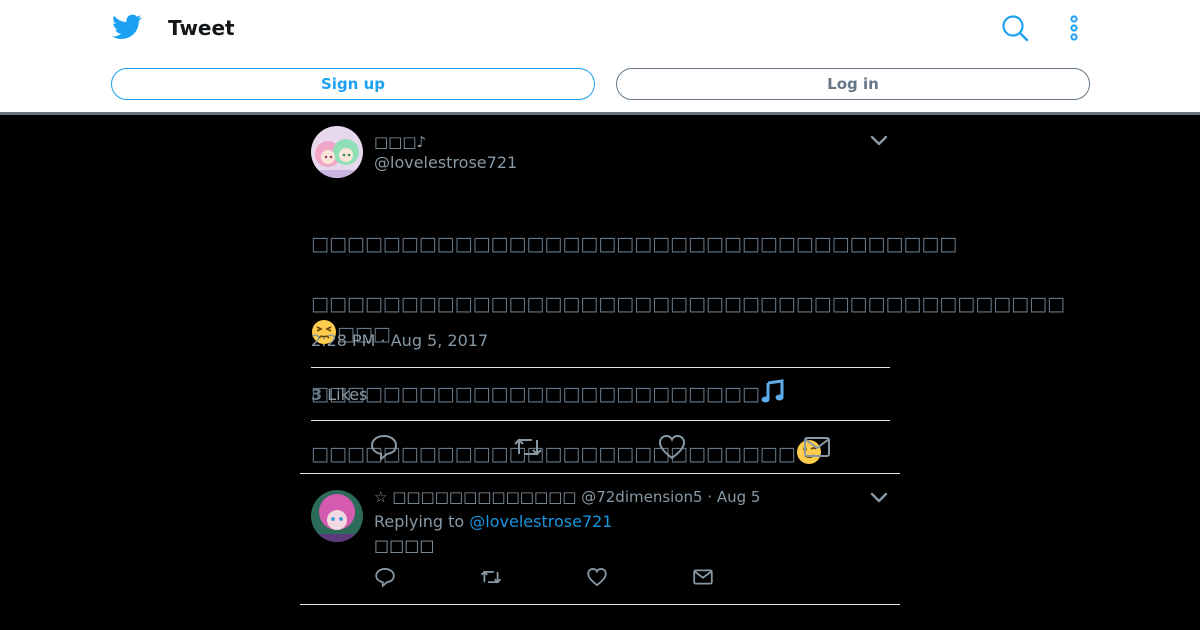 The image size is (1200, 630). Describe the element at coordinates (399, 340) in the screenshot. I see `tweet-timestamp: 2:28 PM · Aug 5, 2017` at that location.